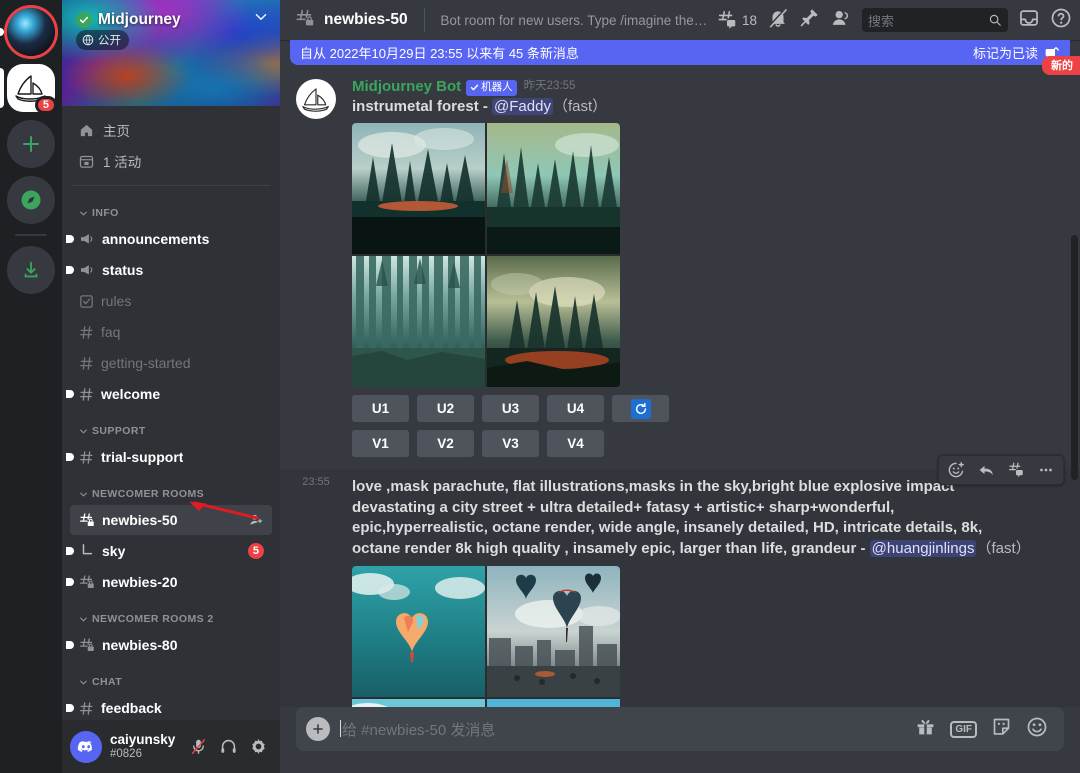 This screenshot has height=773, width=1080. What do you see at coordinates (1074, 357) in the screenshot?
I see `message-scrollbar` at bounding box center [1074, 357].